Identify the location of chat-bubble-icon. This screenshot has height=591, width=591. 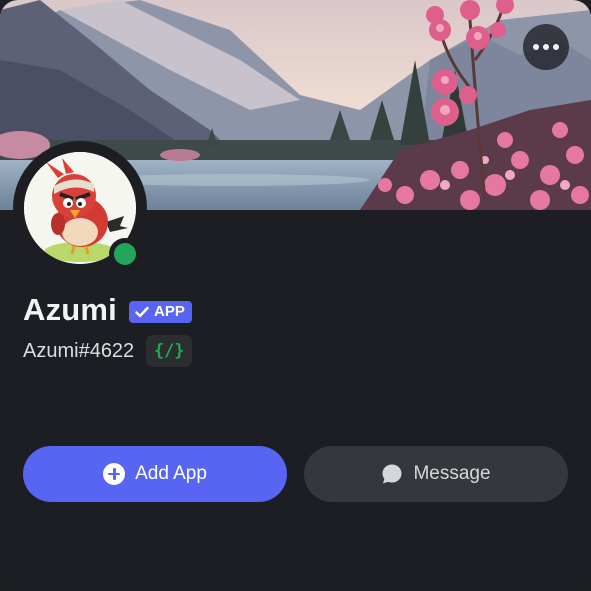
(392, 474).